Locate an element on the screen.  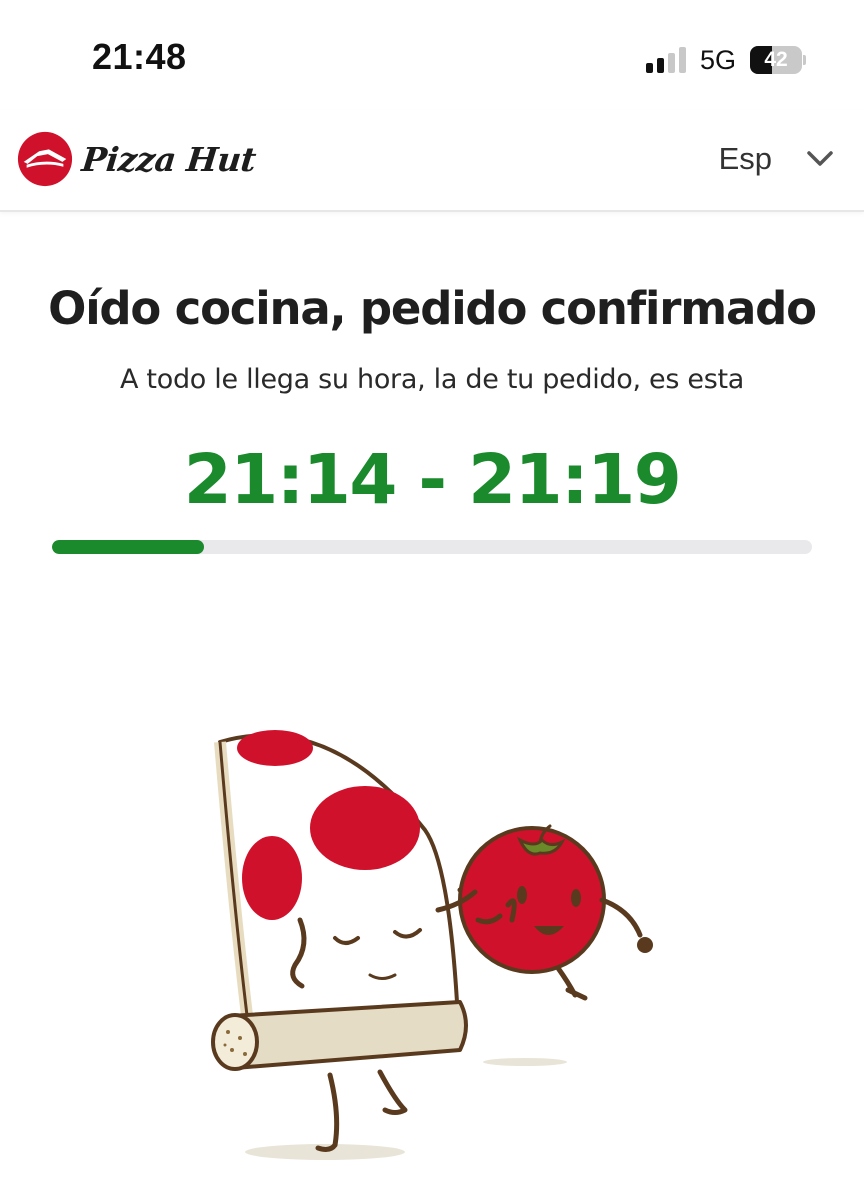
order-progress-fill is located at coordinates (128, 547).